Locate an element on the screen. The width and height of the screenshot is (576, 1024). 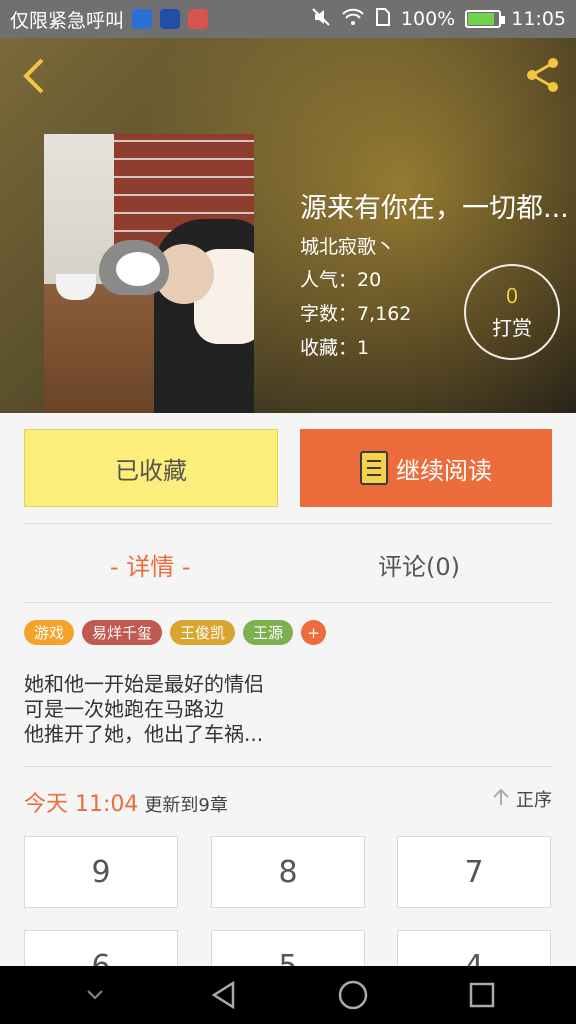
tip-label: 打赏 is located at coordinates (512, 327).